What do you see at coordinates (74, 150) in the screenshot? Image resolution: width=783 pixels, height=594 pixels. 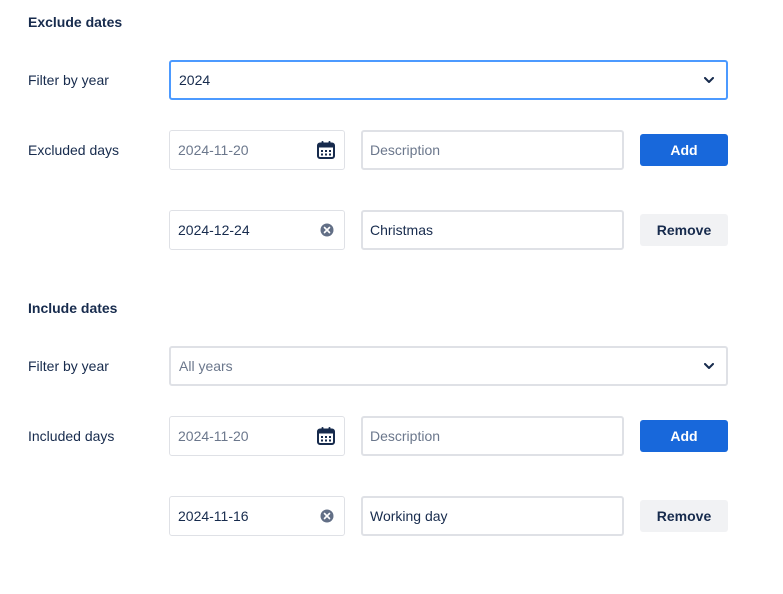 I see `excluded-days-label: Excluded days` at bounding box center [74, 150].